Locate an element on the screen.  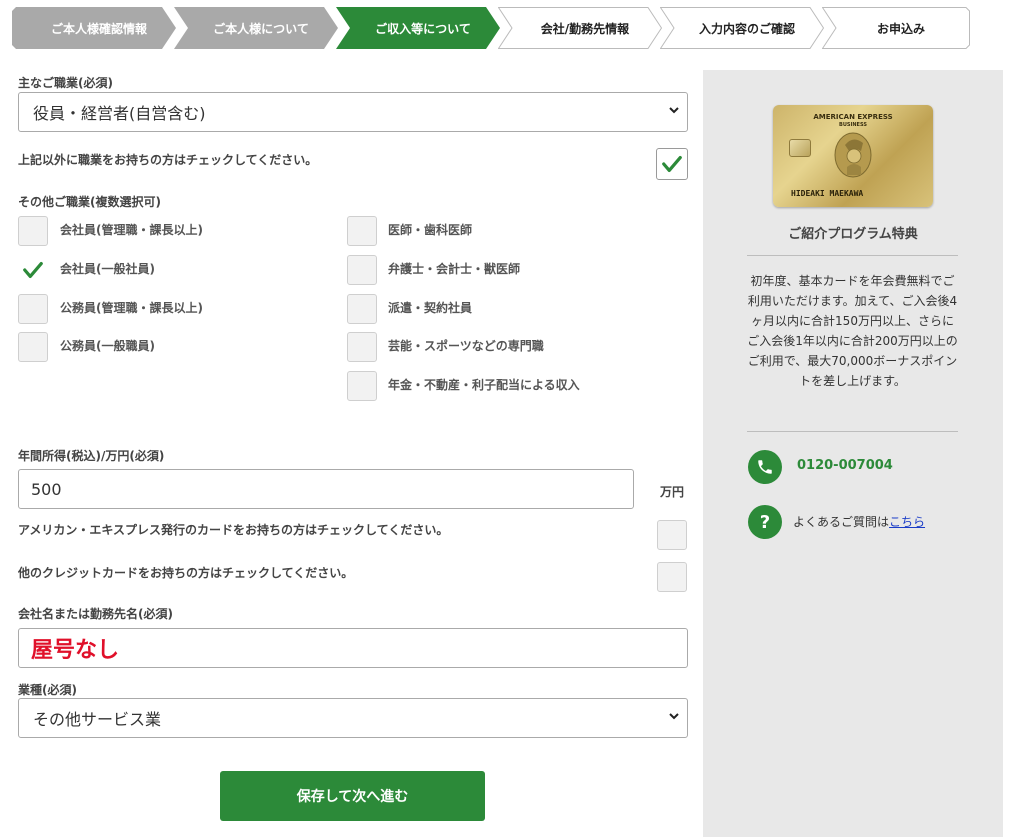
faq-text: よくあるご質問はこちら is located at coordinates (859, 521).